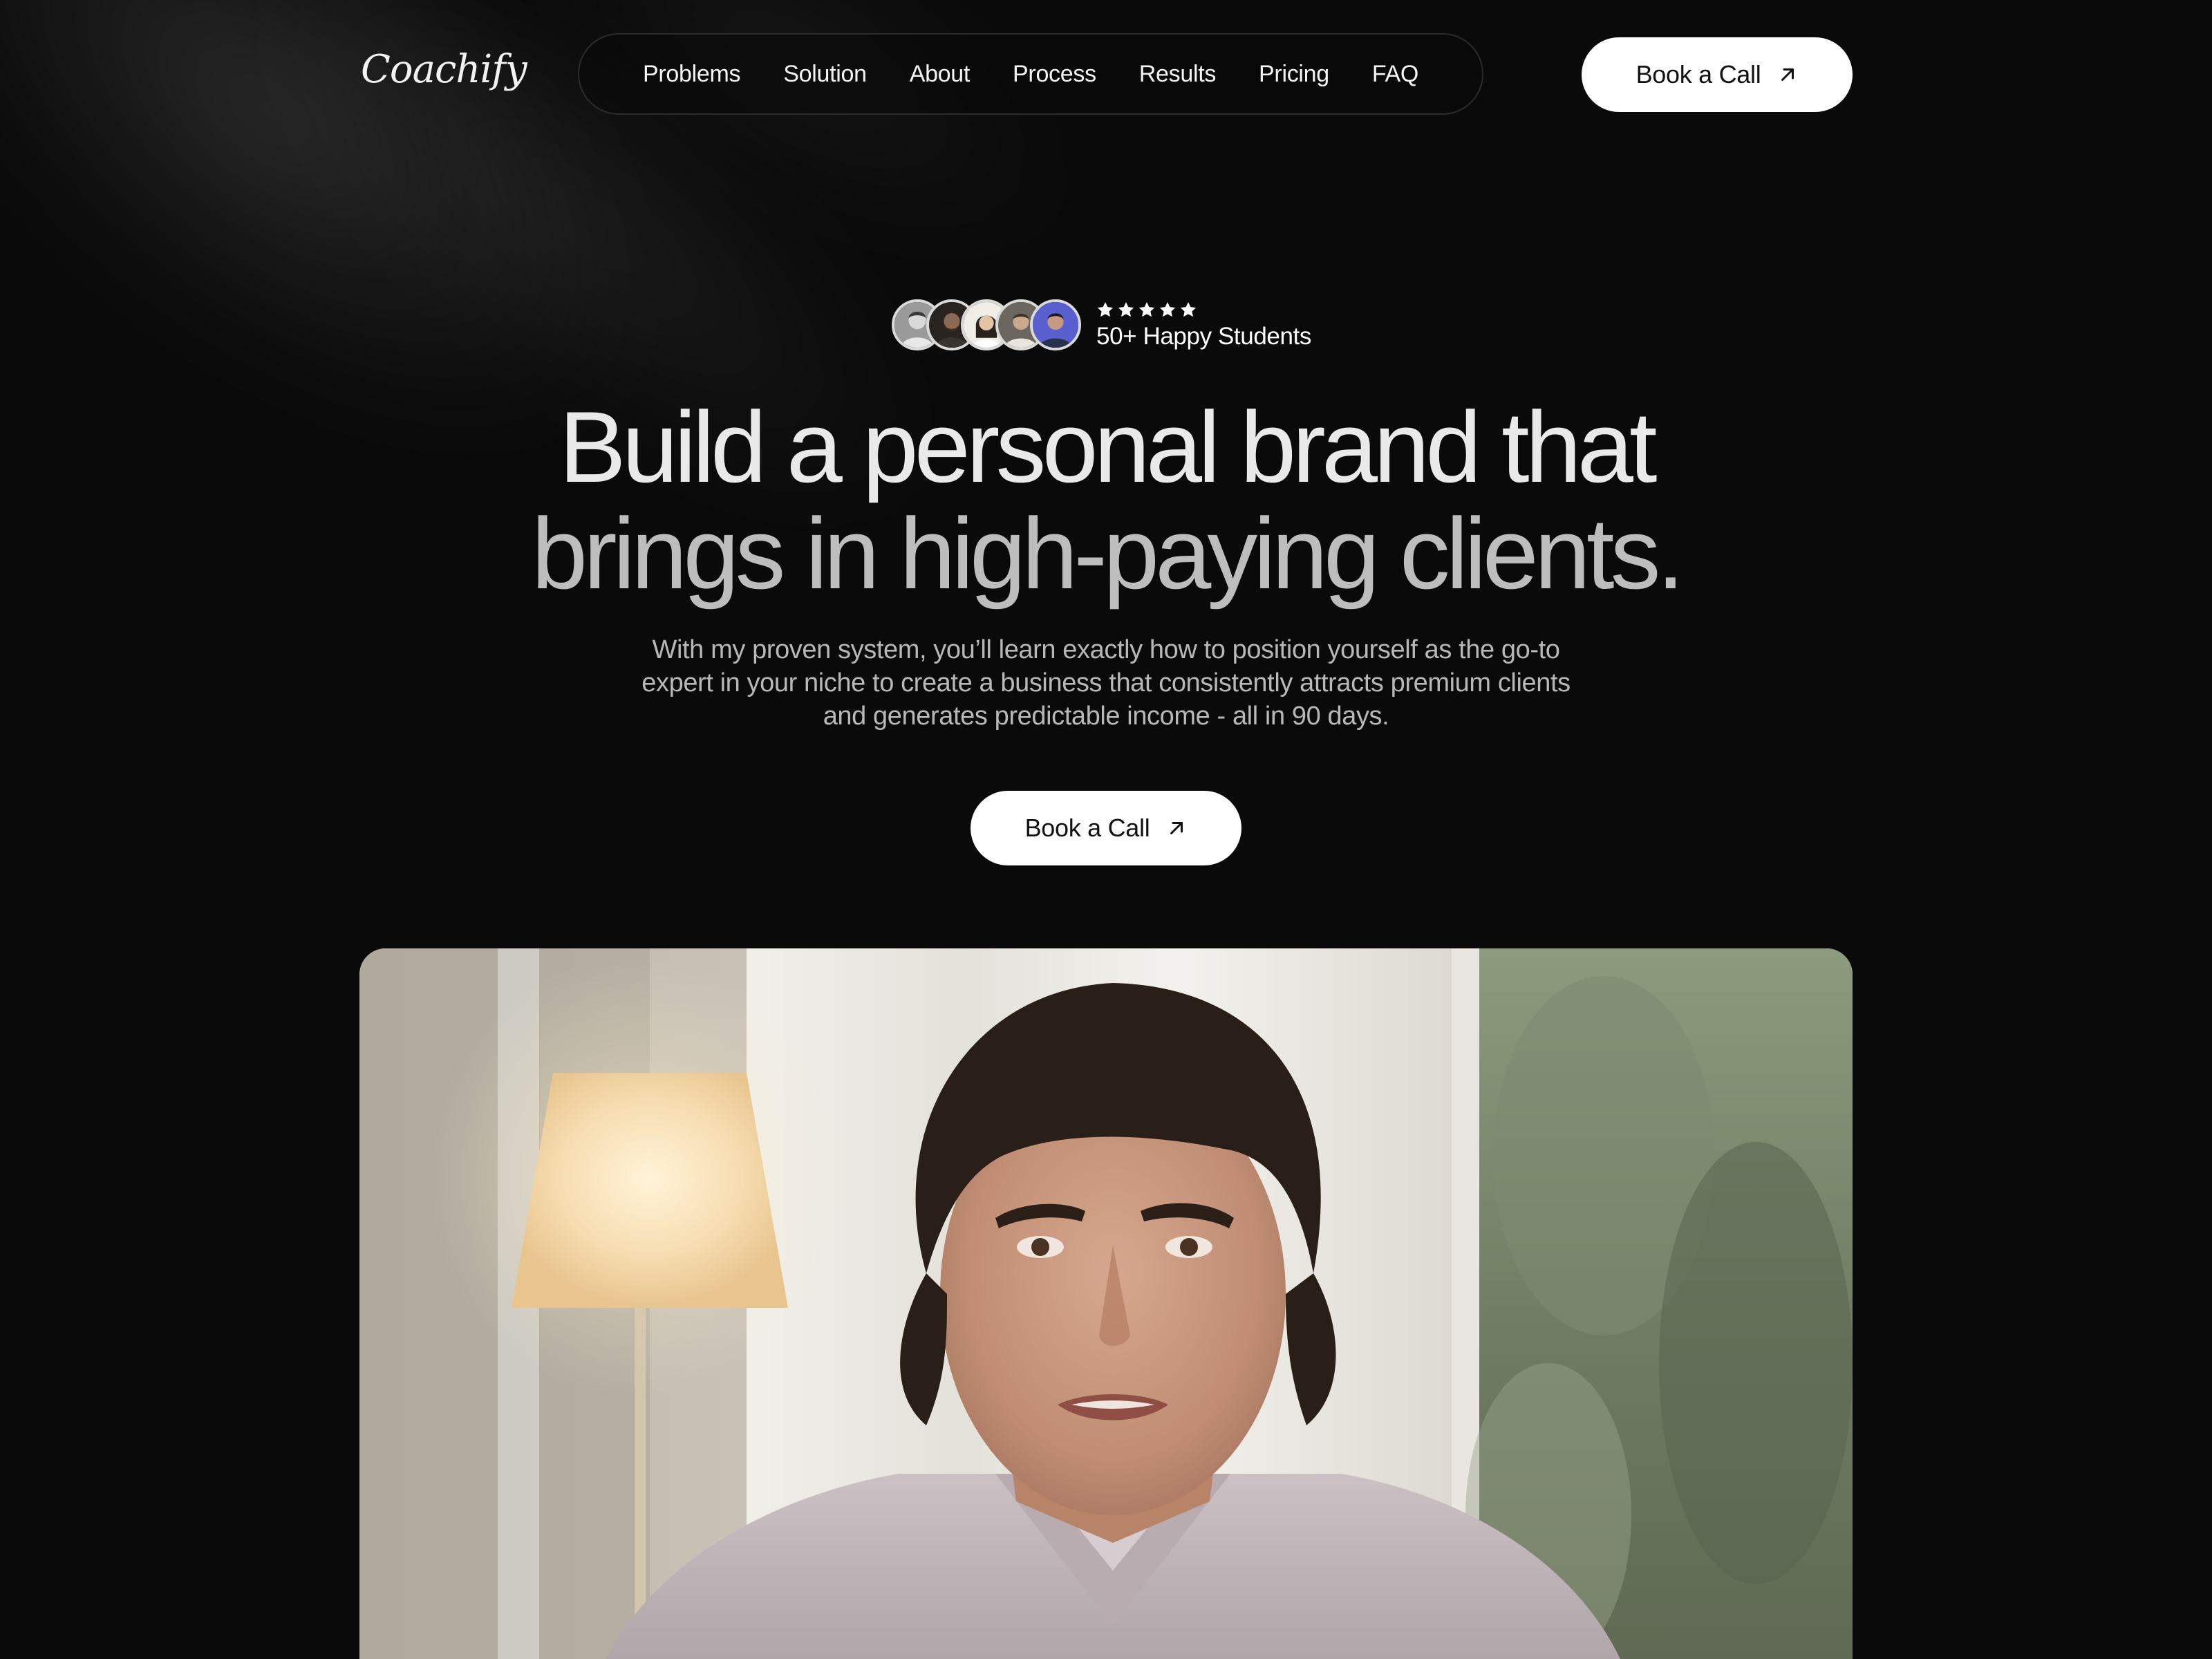 The width and height of the screenshot is (2212, 1659). I want to click on proof-text: 50+ Happy Students, so click(1203, 324).